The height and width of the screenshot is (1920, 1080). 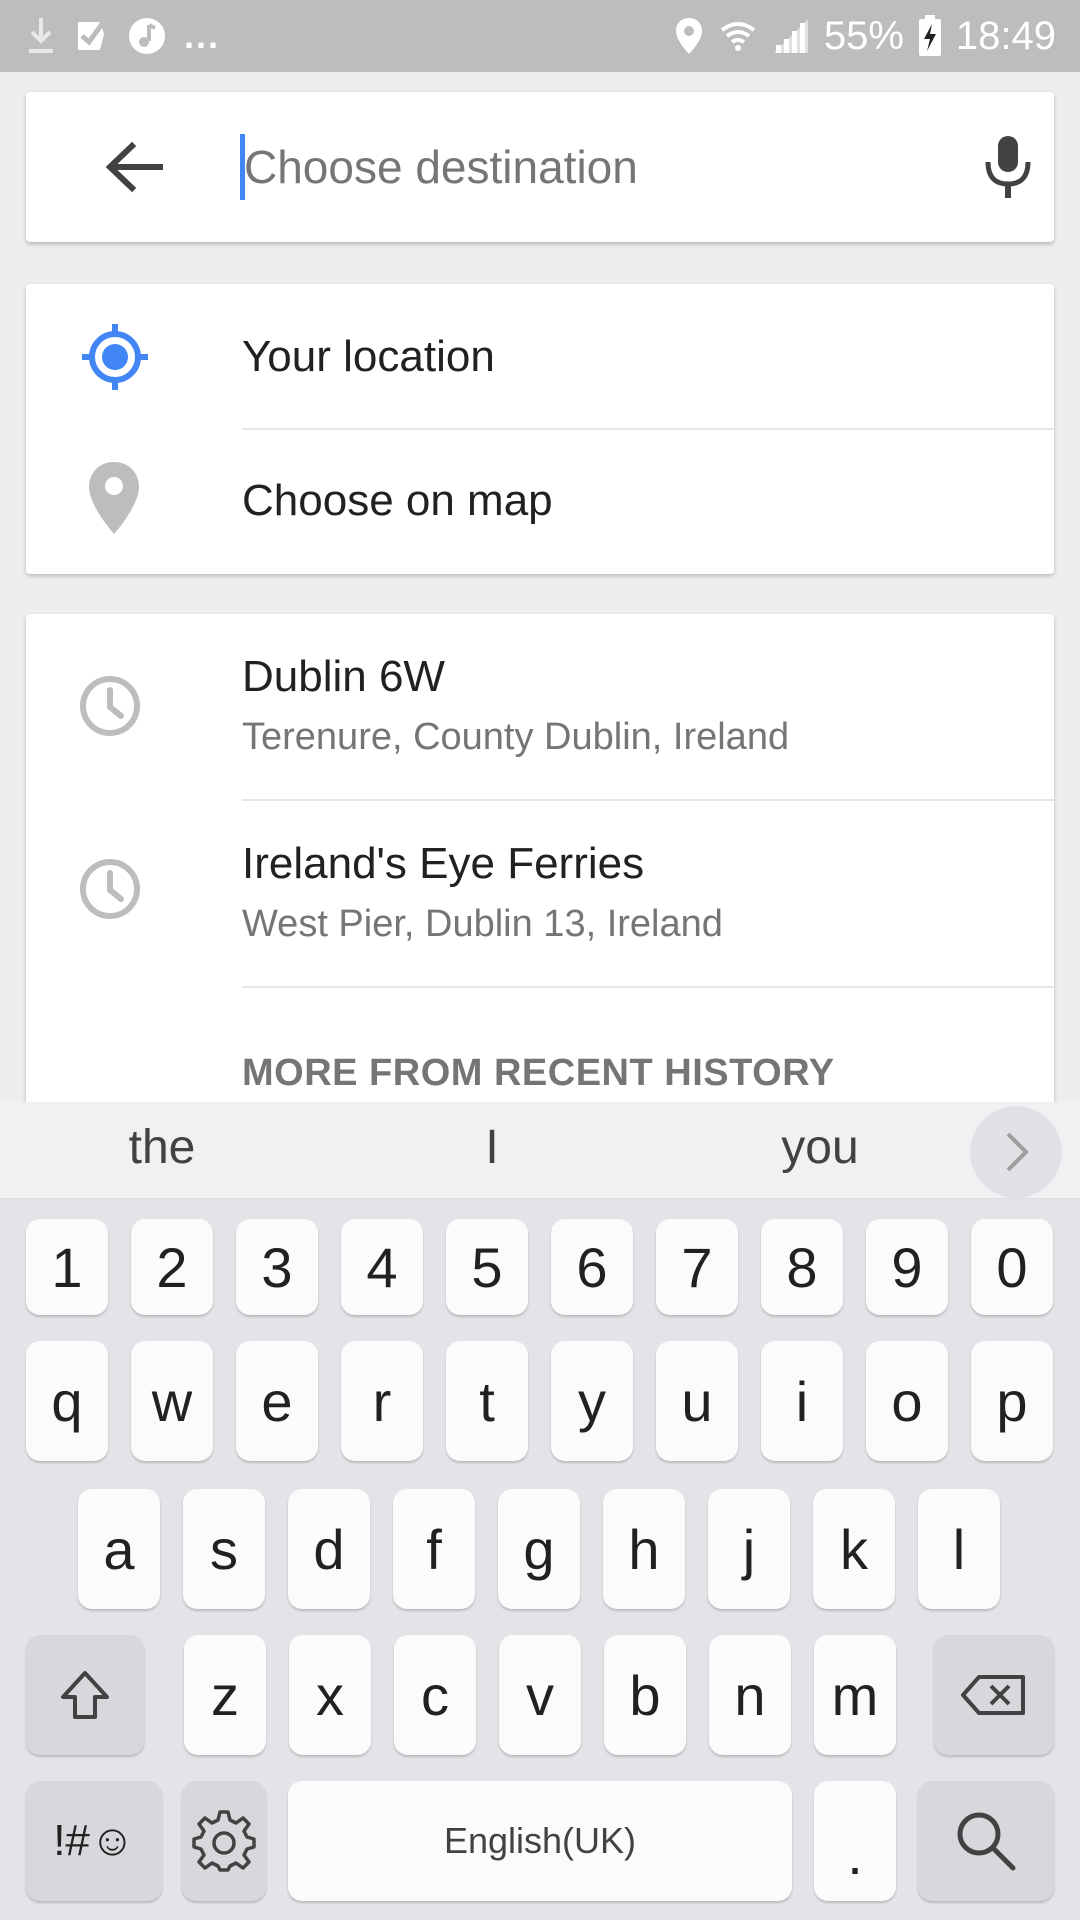 I want to click on divider, so click(x=648, y=987).